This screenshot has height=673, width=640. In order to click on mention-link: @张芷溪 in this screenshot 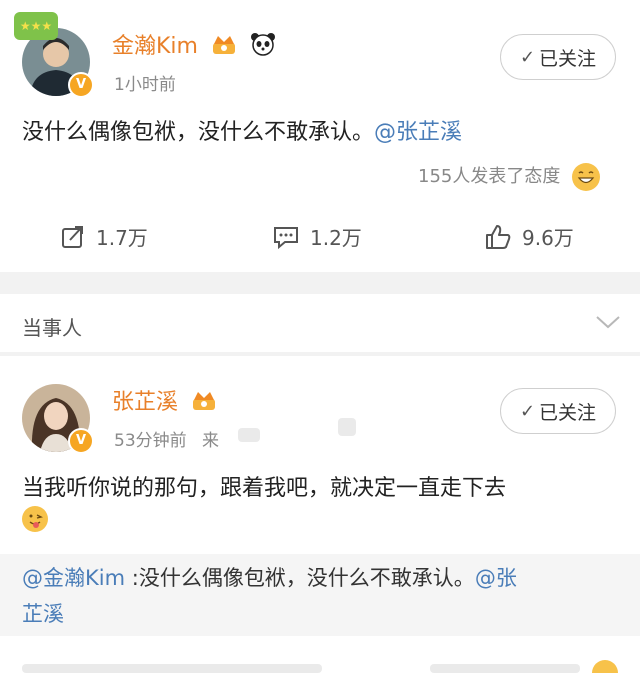, I will do `click(418, 132)`.